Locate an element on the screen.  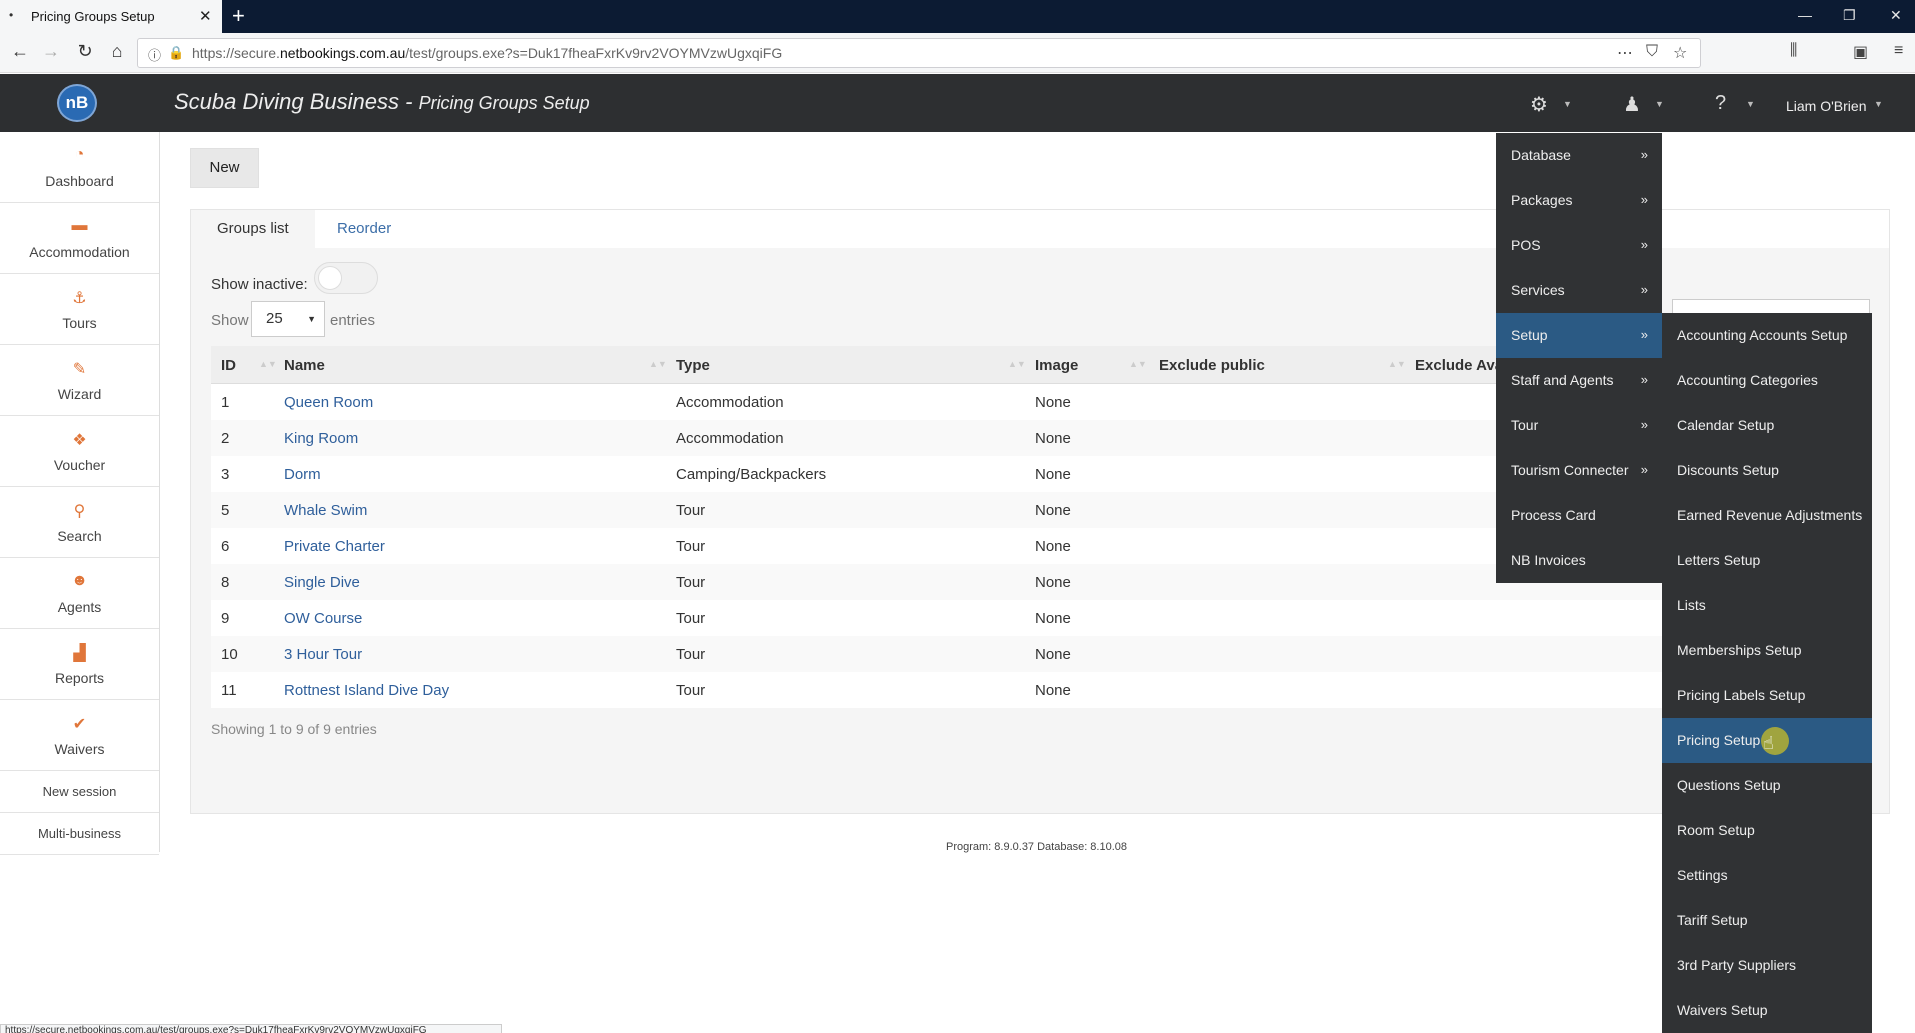
menu-item-tour: Tour» is located at coordinates (1579, 425).